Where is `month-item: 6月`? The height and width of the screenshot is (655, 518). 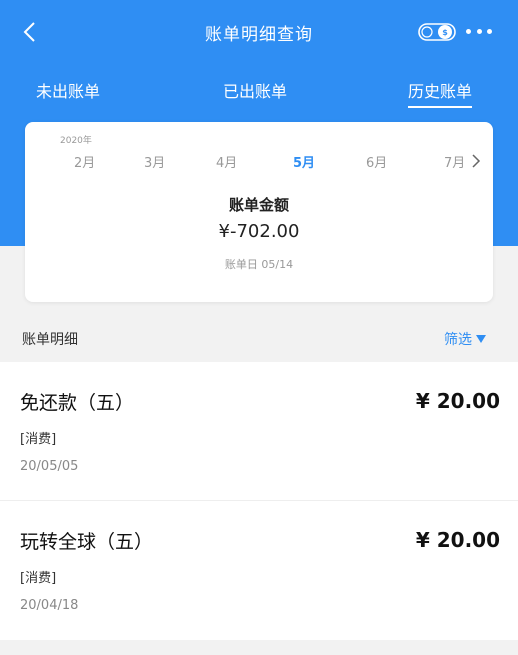
month-item: 6月 is located at coordinates (376, 161).